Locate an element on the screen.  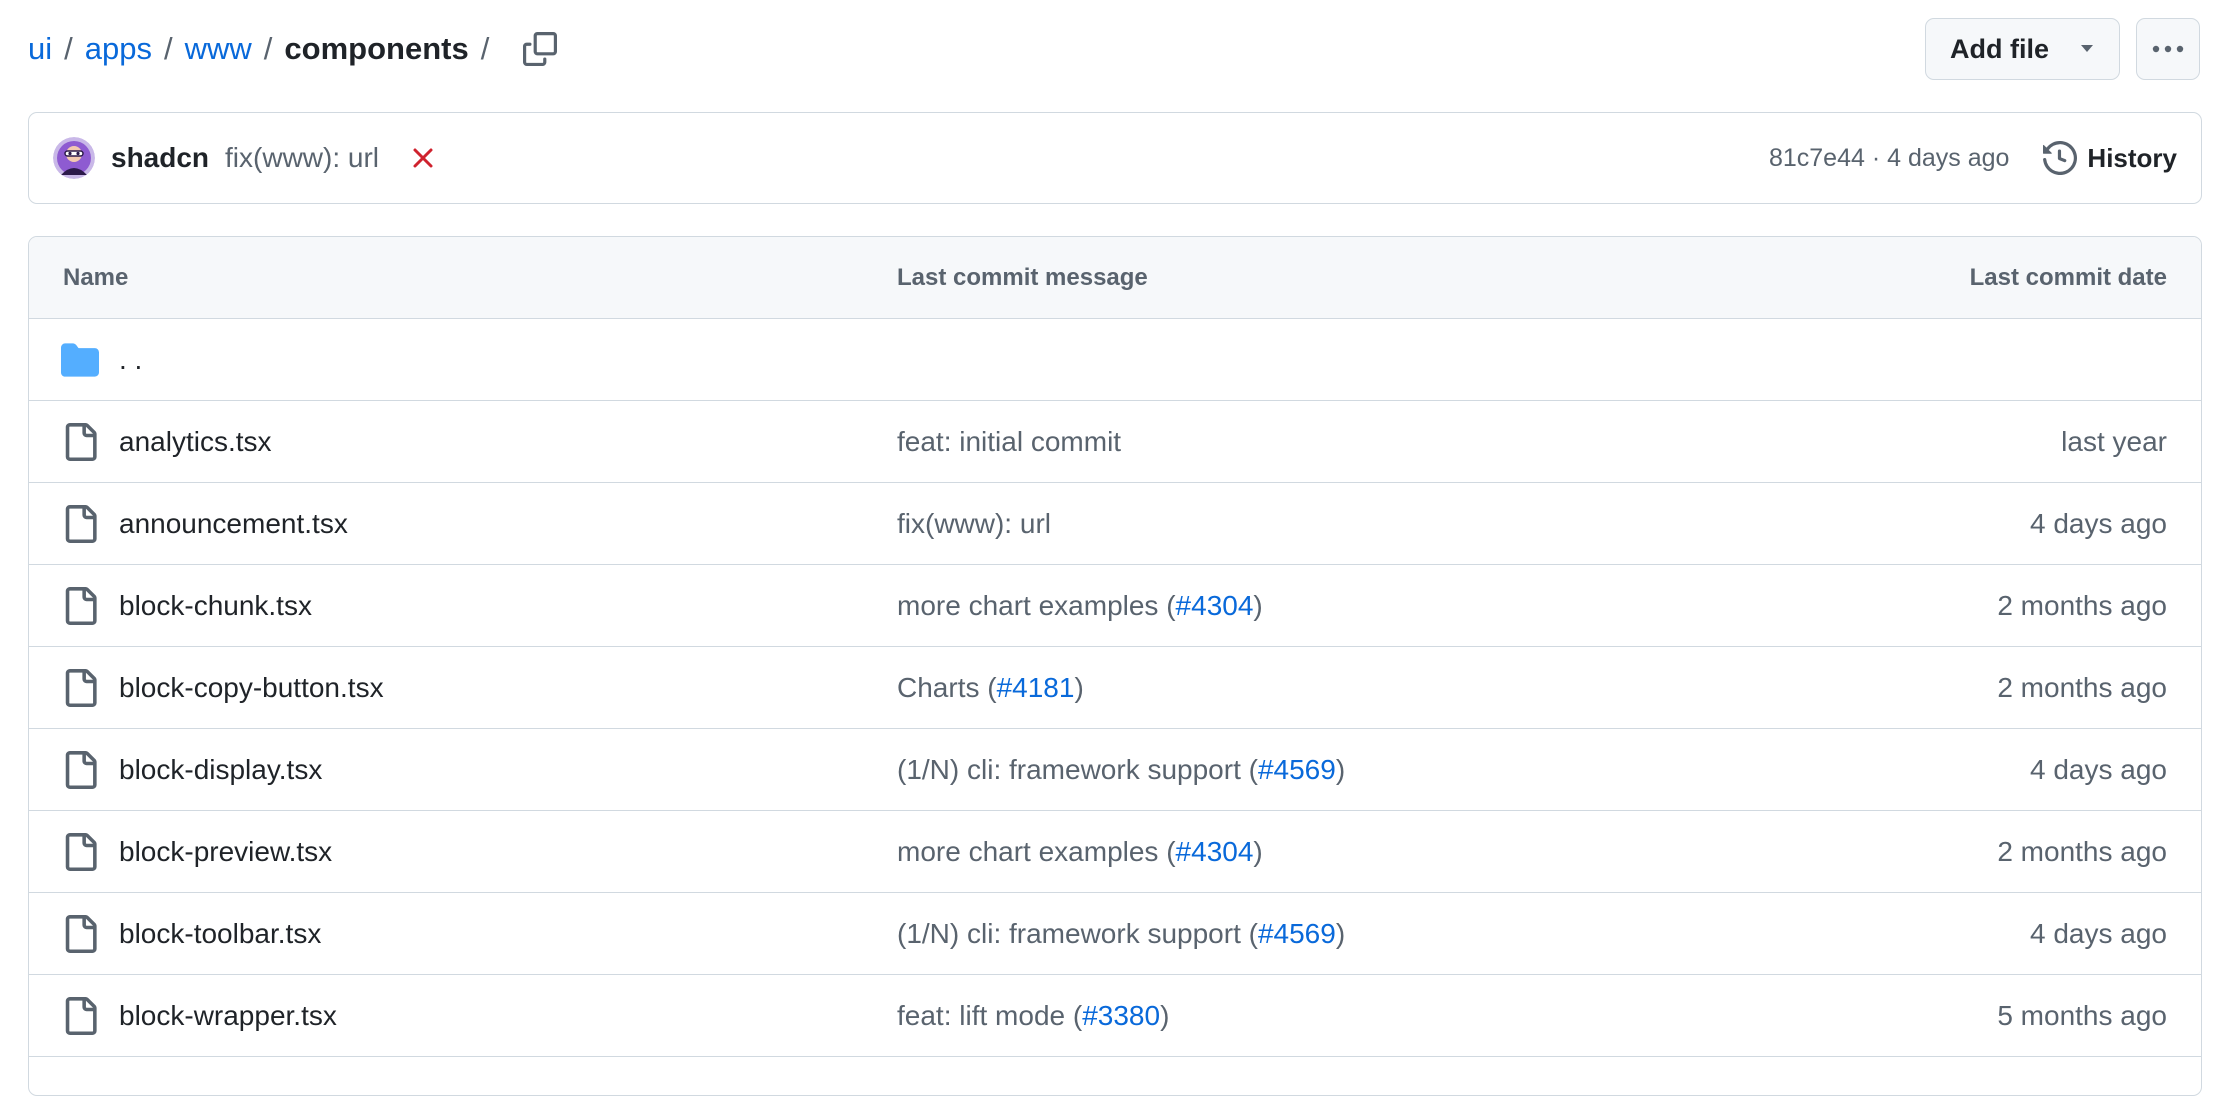
commit-message-text: Charts ( is located at coordinates (947, 687).